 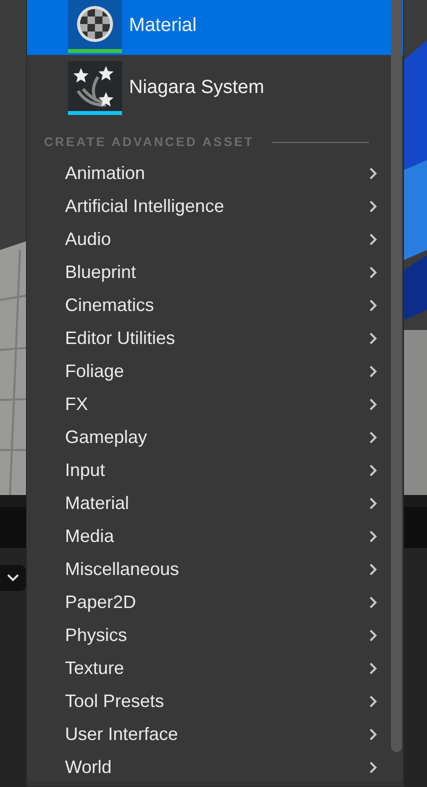 I want to click on scrollbar, so click(x=396, y=376).